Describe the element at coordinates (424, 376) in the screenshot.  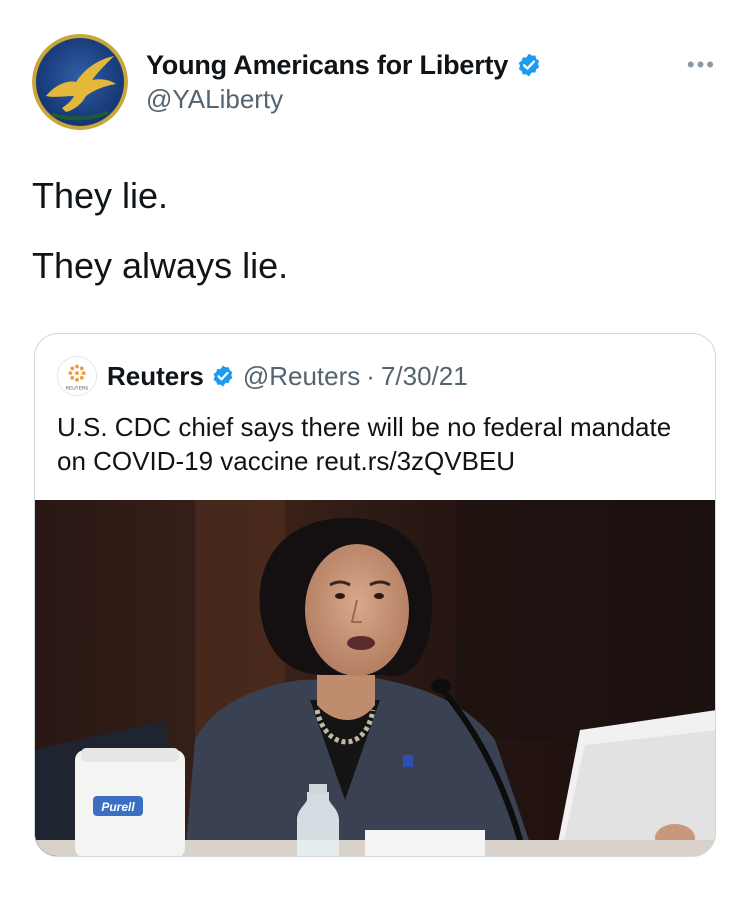
I see `quoted-tweet-date: 7/30/21` at that location.